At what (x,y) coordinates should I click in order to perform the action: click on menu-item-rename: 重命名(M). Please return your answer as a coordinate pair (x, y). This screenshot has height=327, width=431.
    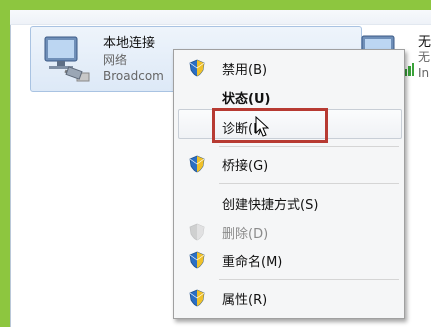
    Looking at the image, I should click on (289, 260).